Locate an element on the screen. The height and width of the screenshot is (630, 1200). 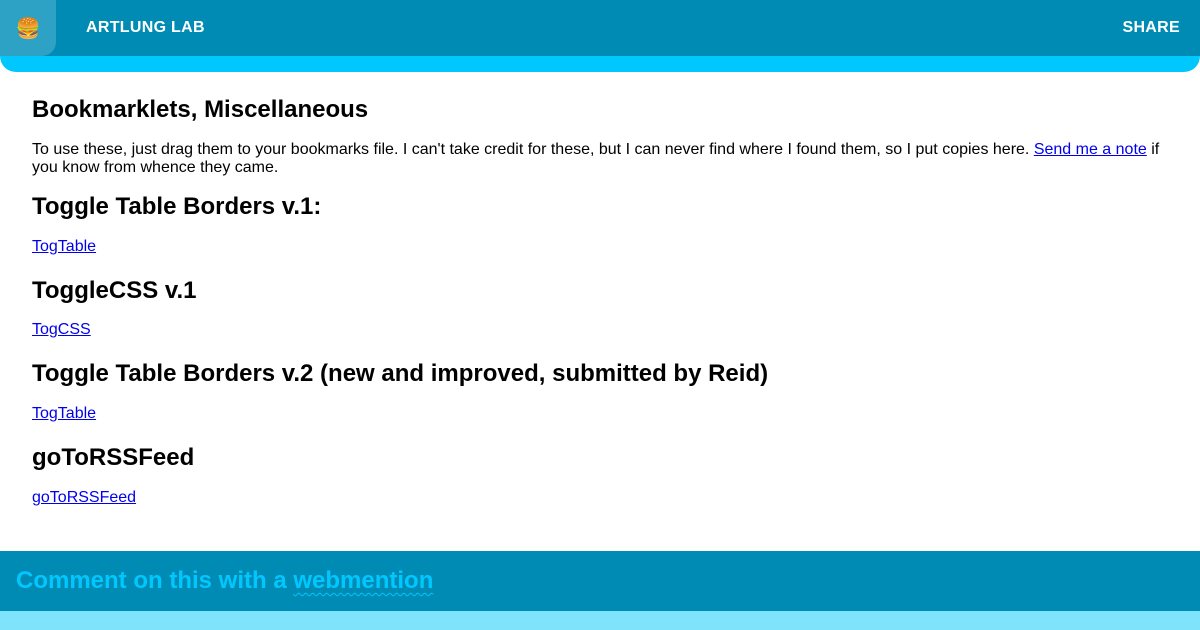
header-bar: 🍔 ARTLUNG LAB SHARE is located at coordinates (600, 28).